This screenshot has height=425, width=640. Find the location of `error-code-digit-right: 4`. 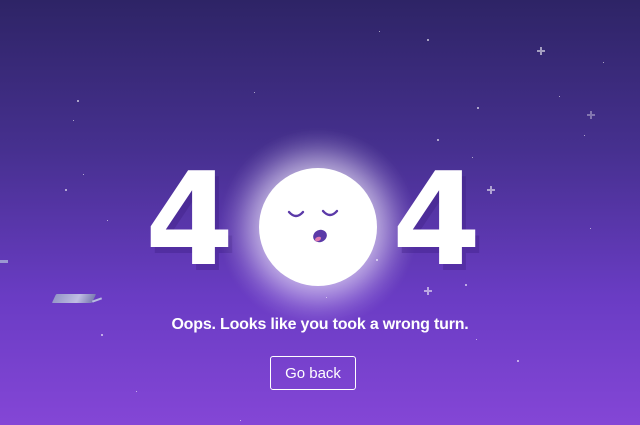

error-code-digit-right: 4 is located at coordinates (437, 220).